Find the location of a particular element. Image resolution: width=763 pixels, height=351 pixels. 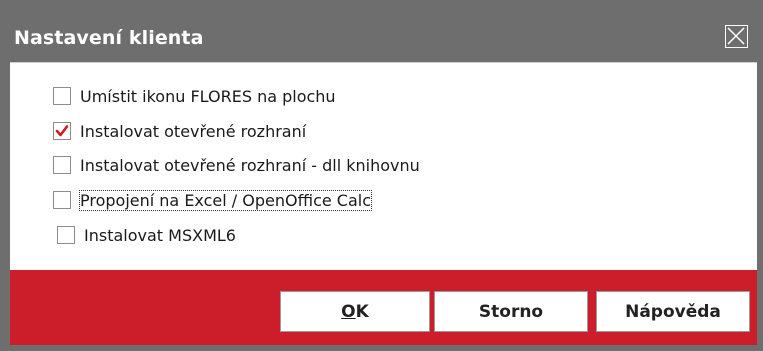

ok-button: OK is located at coordinates (355, 311).